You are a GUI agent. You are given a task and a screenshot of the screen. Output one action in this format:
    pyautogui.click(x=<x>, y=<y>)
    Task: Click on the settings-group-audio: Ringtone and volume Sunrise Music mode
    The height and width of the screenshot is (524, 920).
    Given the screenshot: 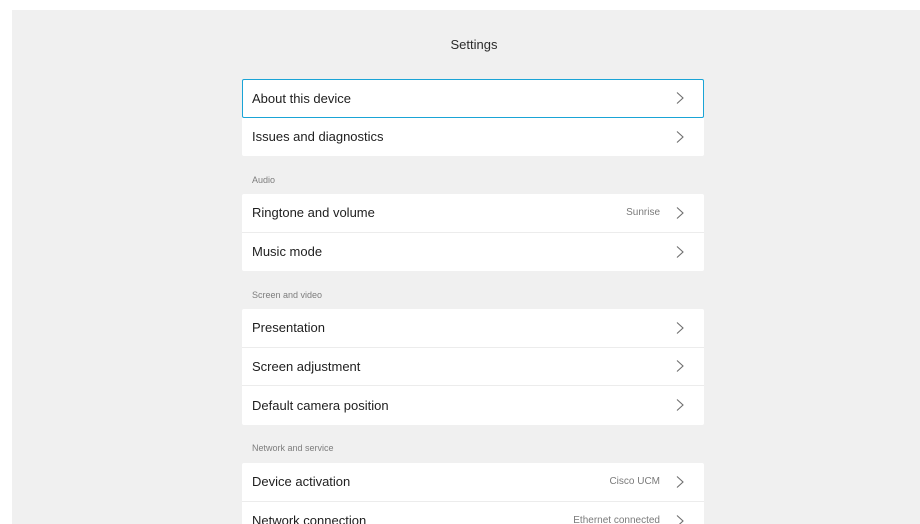 What is the action you would take?
    pyautogui.click(x=473, y=232)
    